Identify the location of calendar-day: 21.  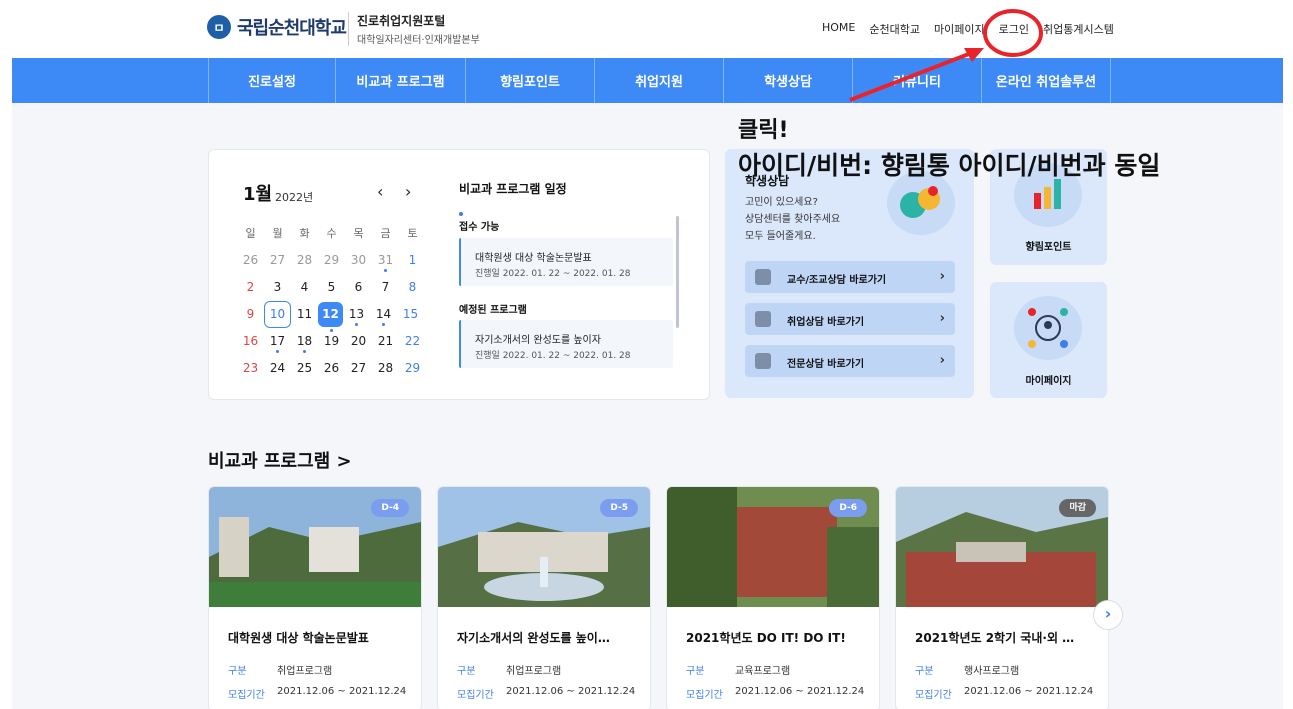
(385, 341).